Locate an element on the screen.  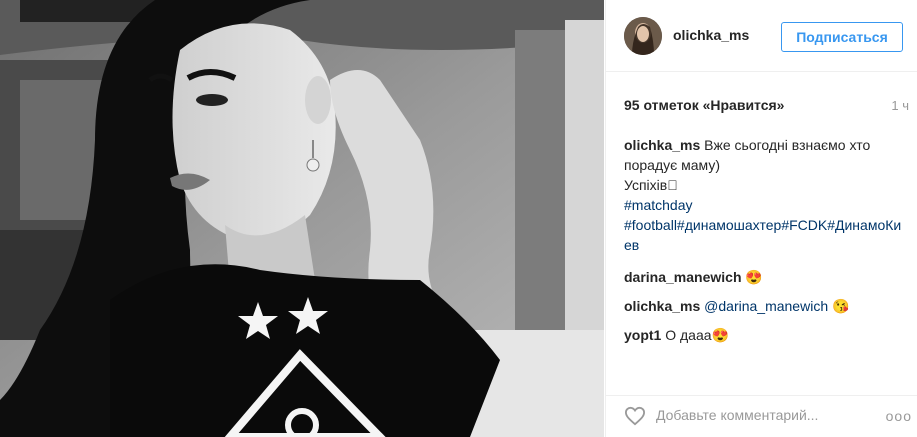
comment-text: 😍 is located at coordinates (754, 277).